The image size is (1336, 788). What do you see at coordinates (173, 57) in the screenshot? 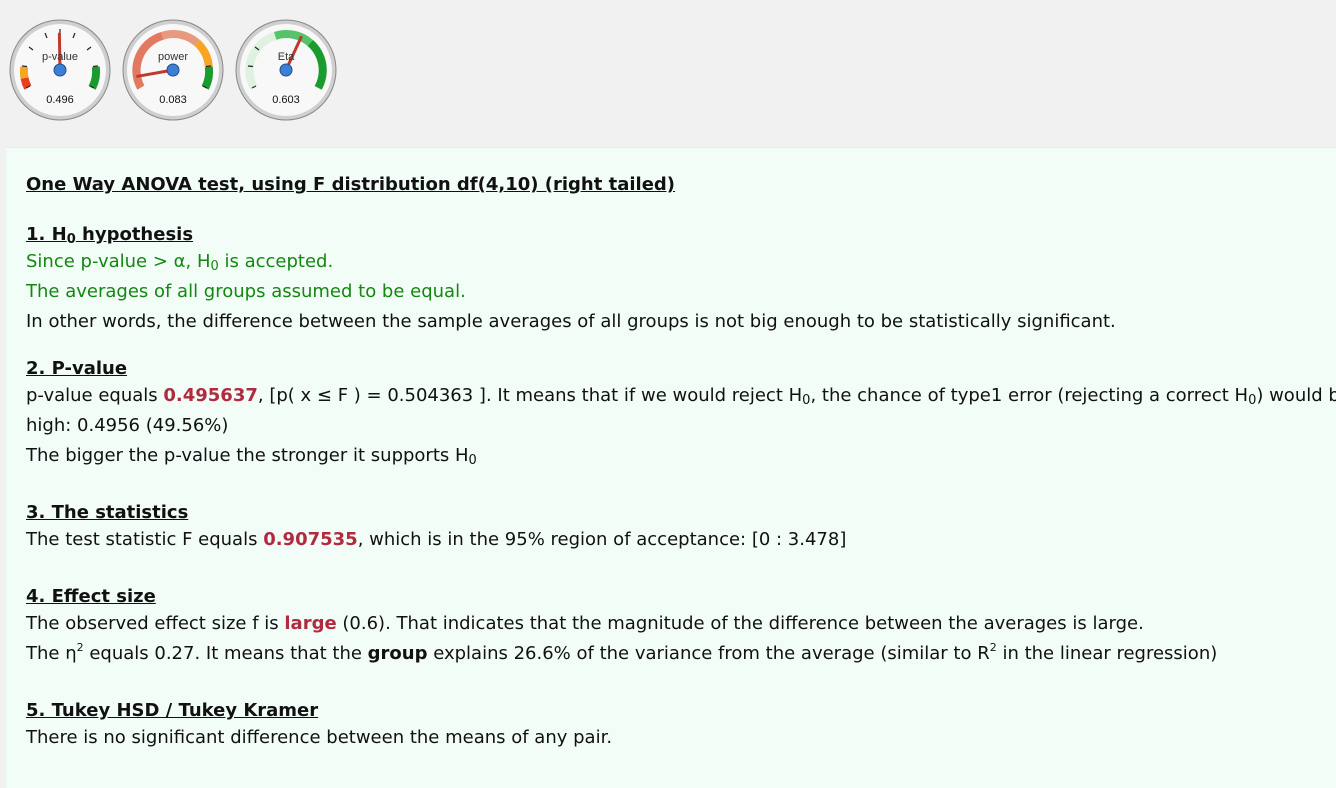
I see `gauge-label: power` at bounding box center [173, 57].